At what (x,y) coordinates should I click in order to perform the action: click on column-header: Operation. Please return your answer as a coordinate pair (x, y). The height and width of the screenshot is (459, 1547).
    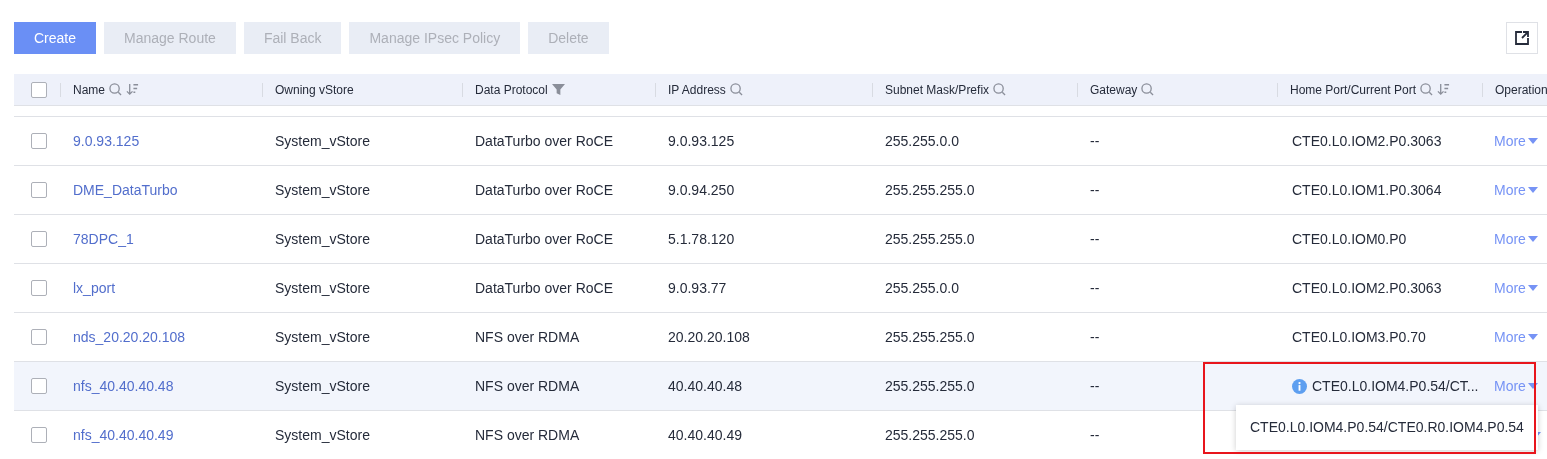
    Looking at the image, I should click on (1521, 90).